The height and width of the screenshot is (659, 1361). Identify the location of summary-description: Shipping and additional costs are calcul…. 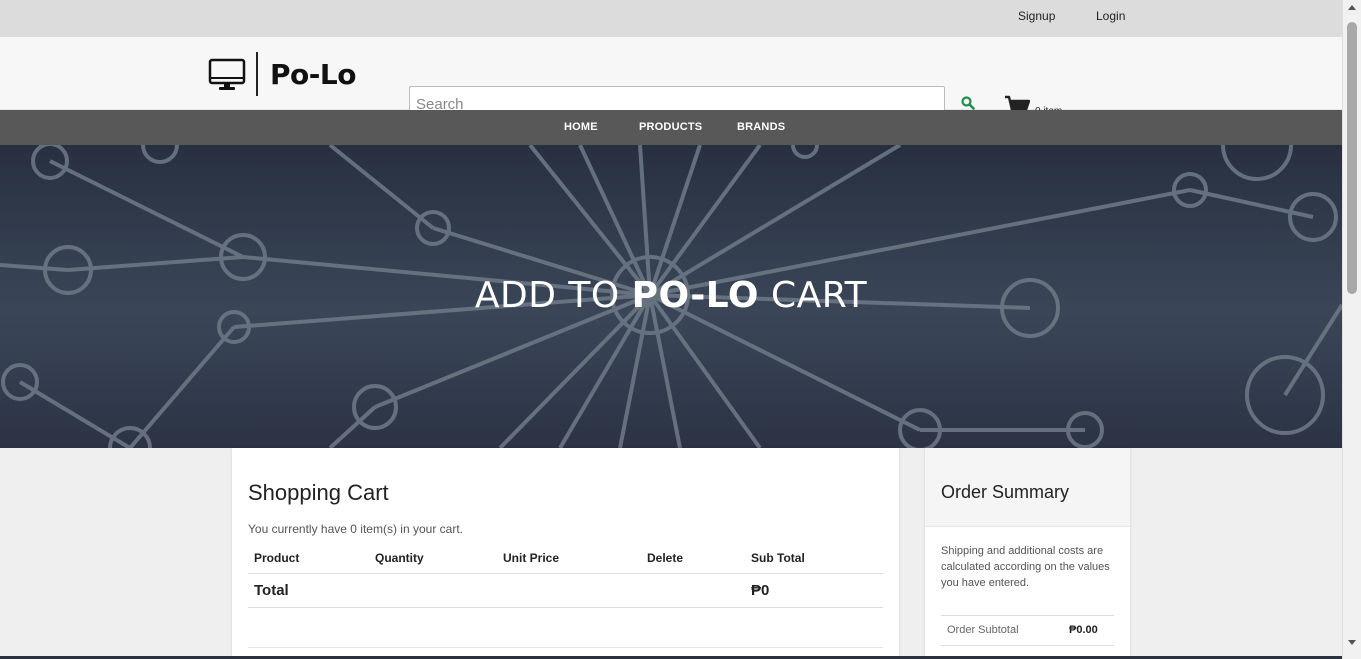
(1025, 567).